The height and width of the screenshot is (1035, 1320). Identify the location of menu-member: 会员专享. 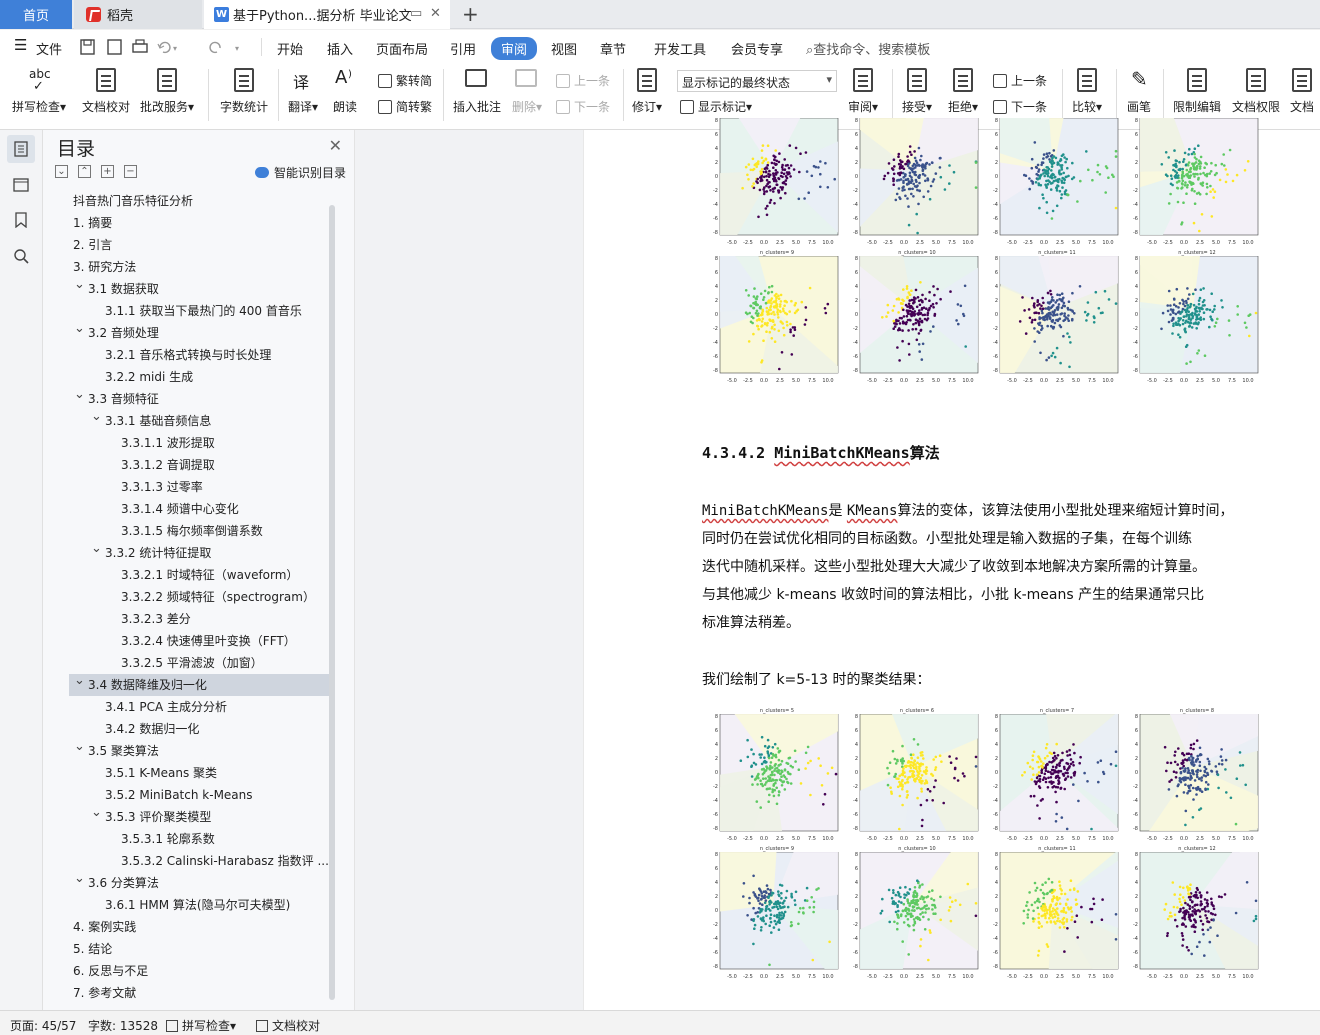
(757, 48).